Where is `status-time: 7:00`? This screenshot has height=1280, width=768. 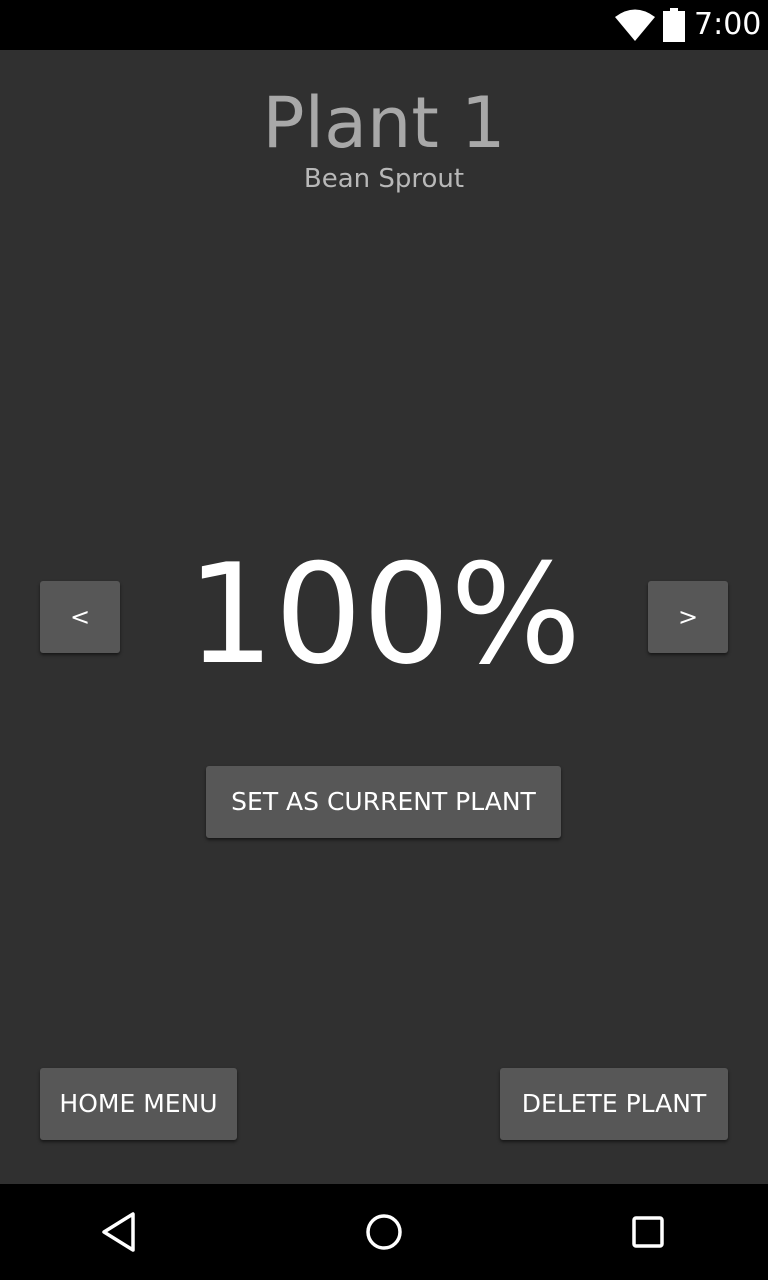 status-time: 7:00 is located at coordinates (728, 24).